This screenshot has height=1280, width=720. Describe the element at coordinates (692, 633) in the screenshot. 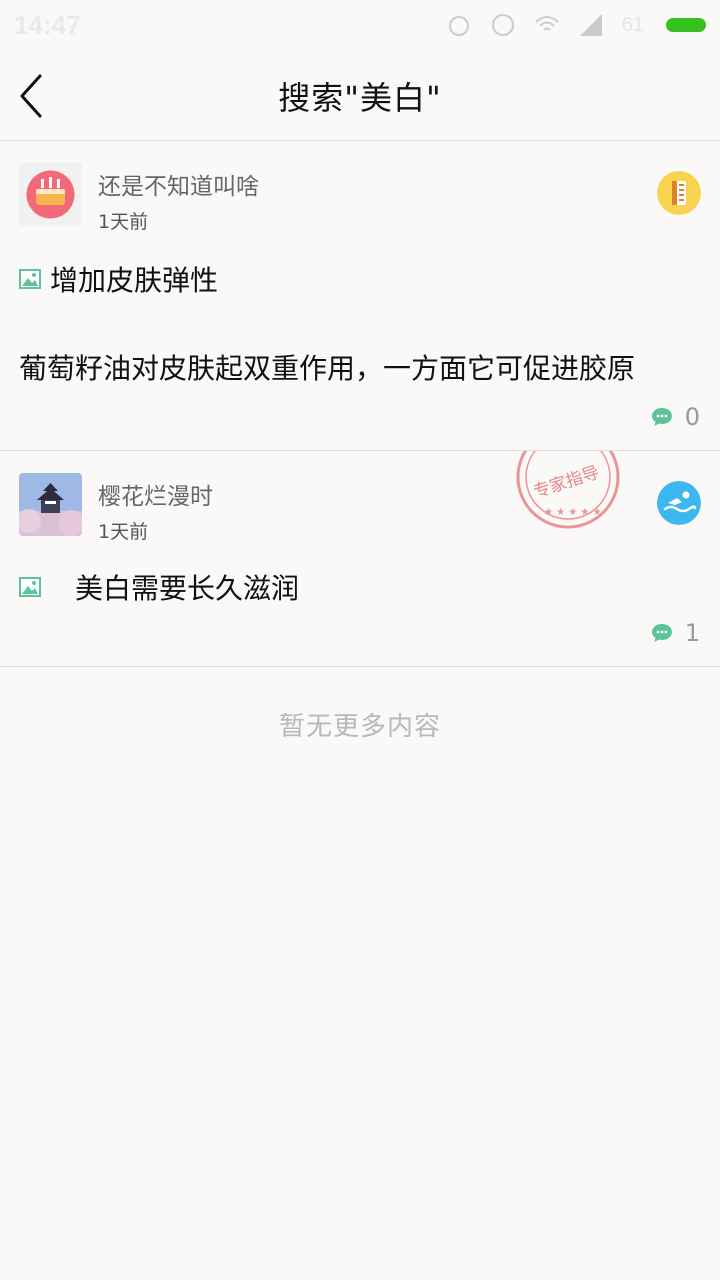

I see `comment-count: 1` at that location.